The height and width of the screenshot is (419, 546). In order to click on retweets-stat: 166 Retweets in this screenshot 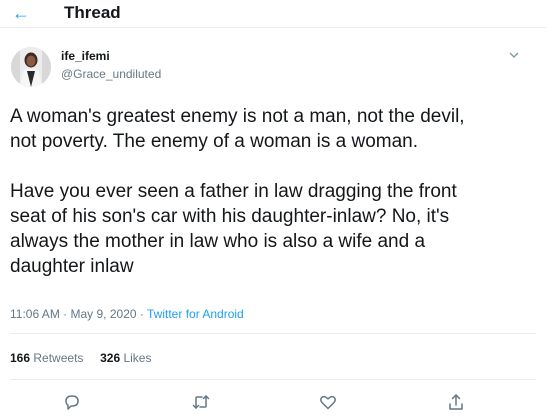, I will do `click(48, 358)`.